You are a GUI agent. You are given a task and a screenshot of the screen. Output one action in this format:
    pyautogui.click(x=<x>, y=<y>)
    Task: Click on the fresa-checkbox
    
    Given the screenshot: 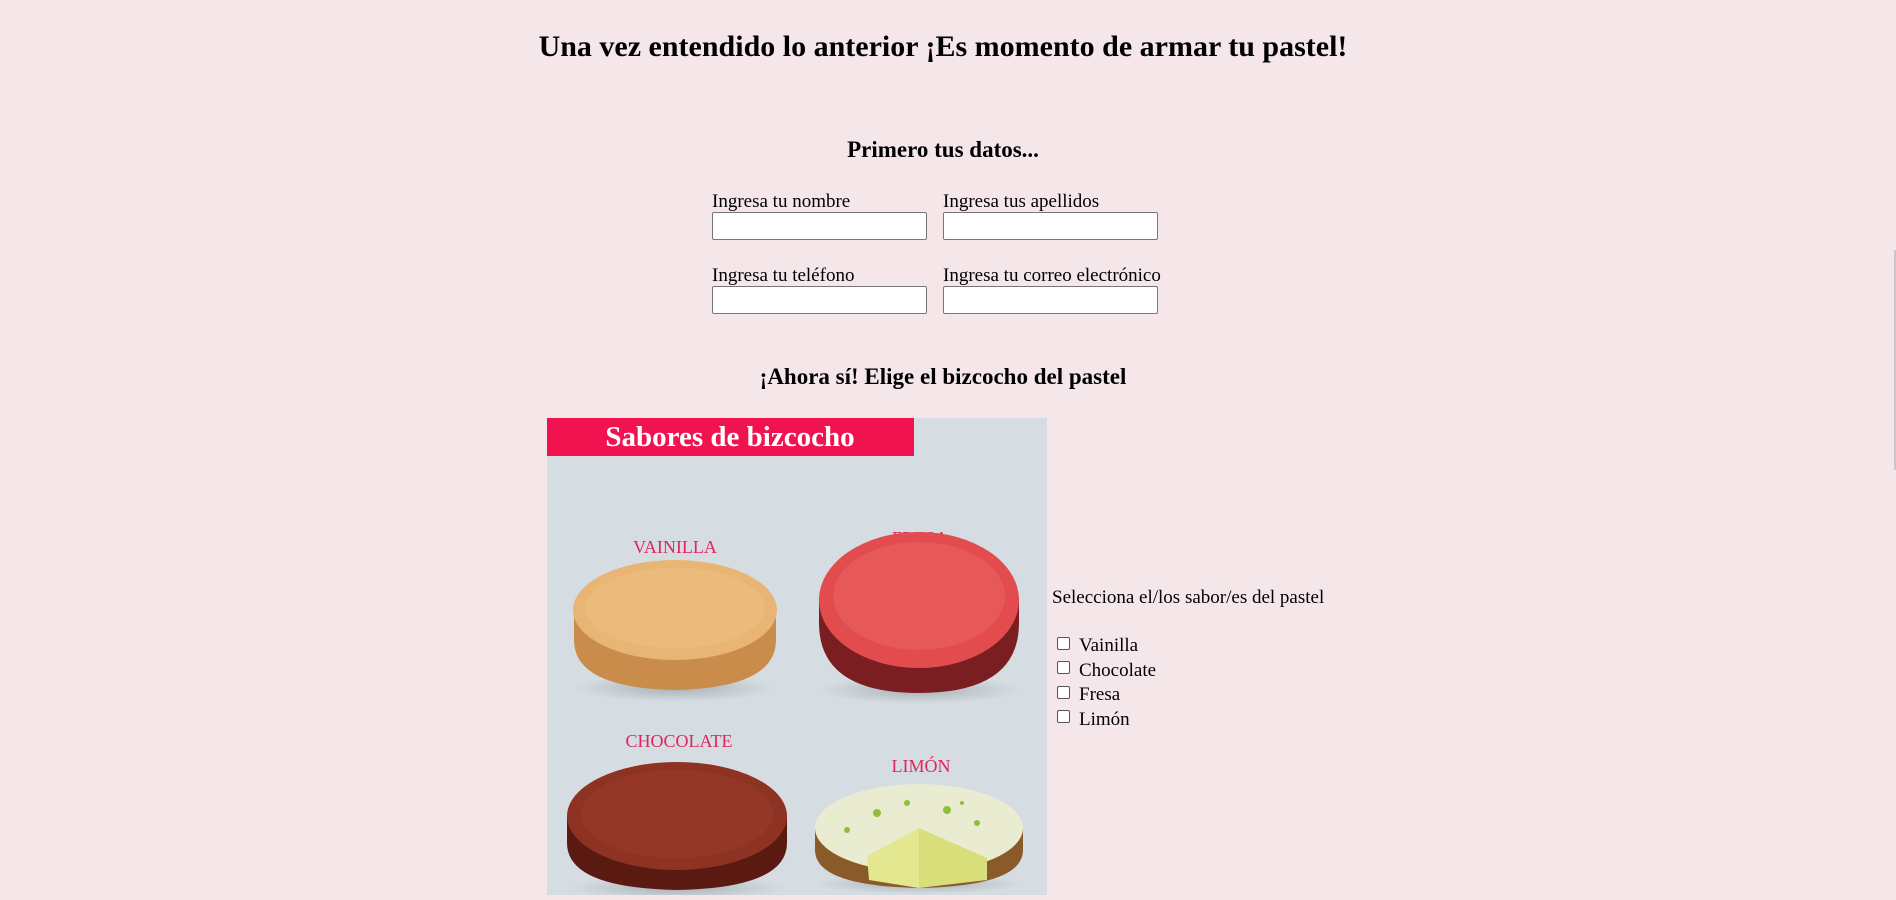 What is the action you would take?
    pyautogui.click(x=1063, y=692)
    